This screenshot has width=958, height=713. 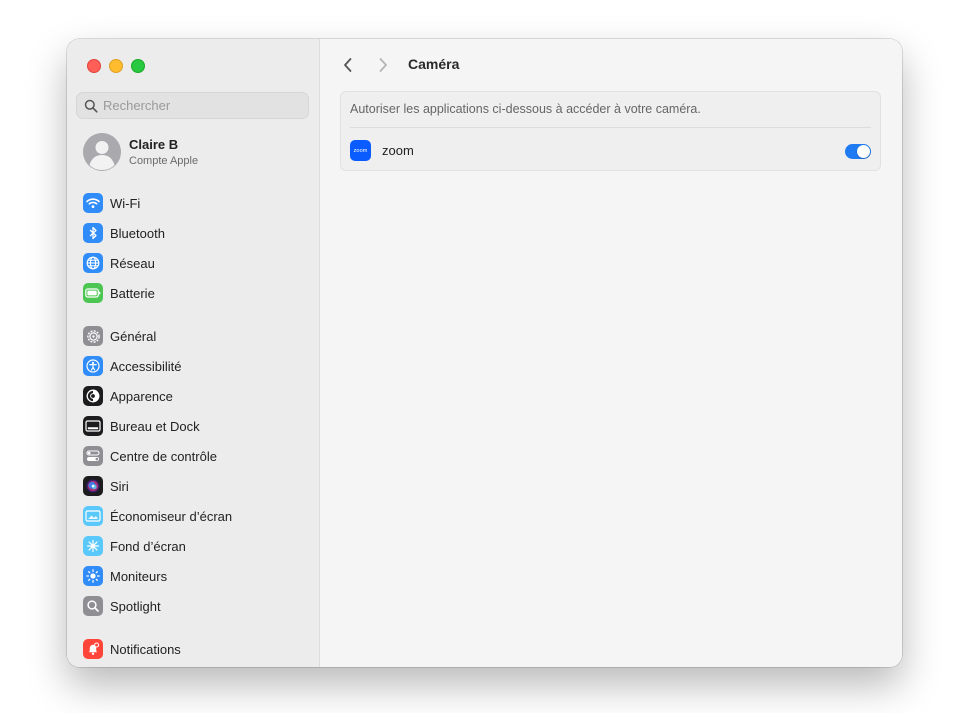 I want to click on account-subtitle: Compte Apple, so click(x=164, y=160).